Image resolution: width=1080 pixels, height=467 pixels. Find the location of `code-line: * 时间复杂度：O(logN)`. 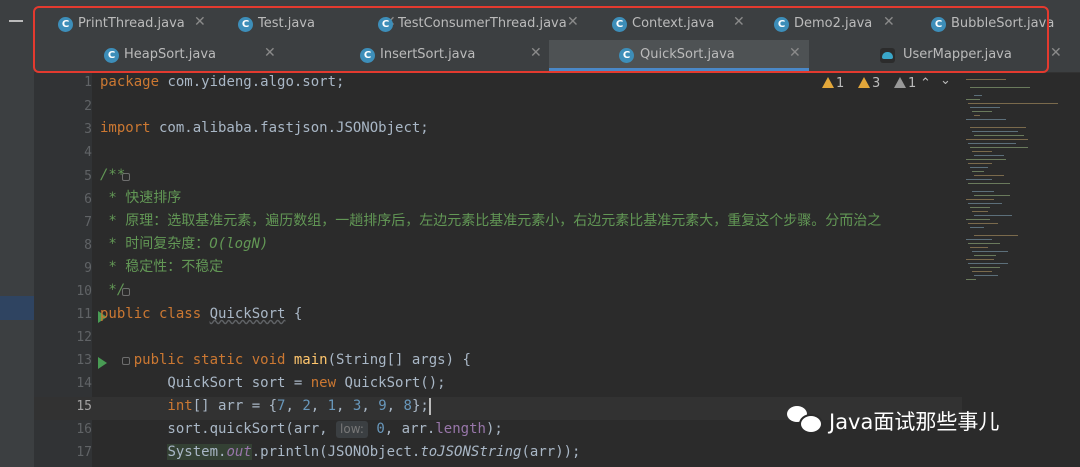

code-line: * 时间复杂度：O(logN) is located at coordinates (184, 244).